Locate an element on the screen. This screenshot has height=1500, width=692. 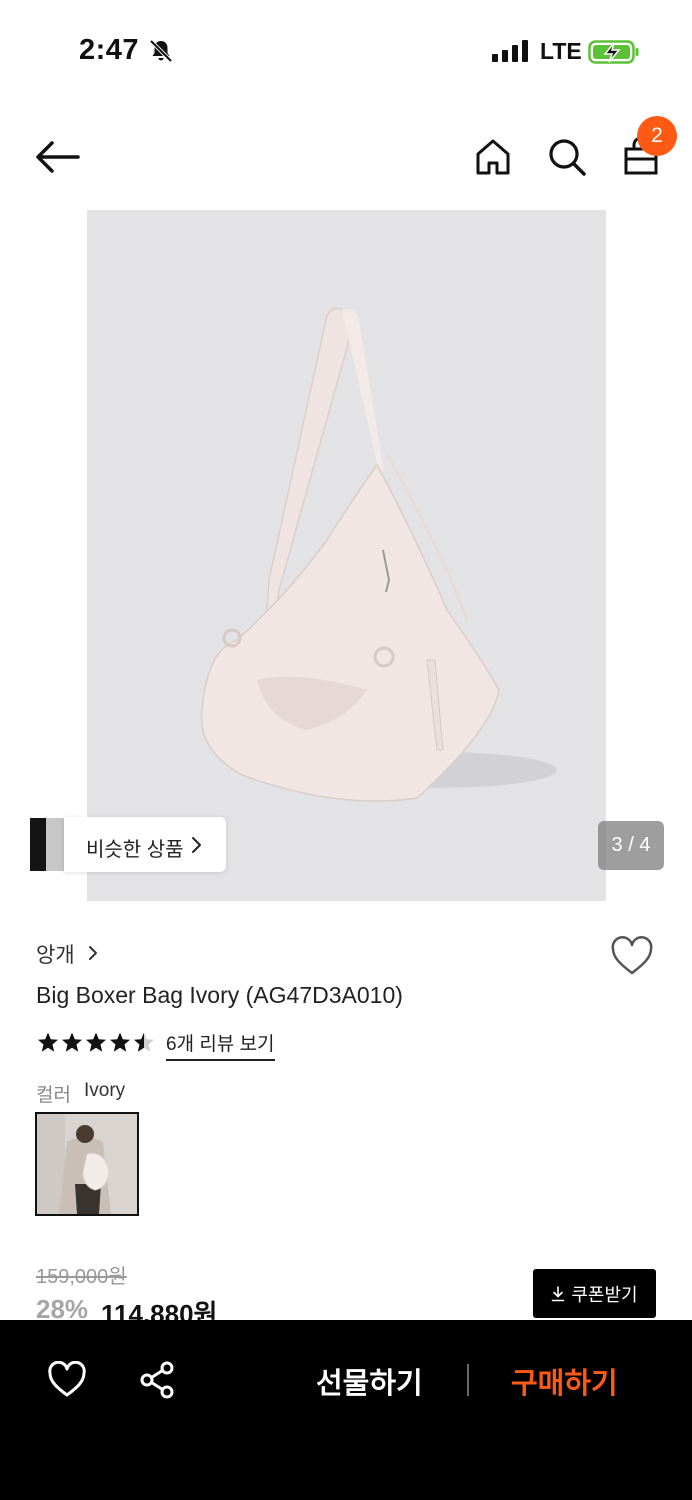
signal-icon is located at coordinates (510, 51).